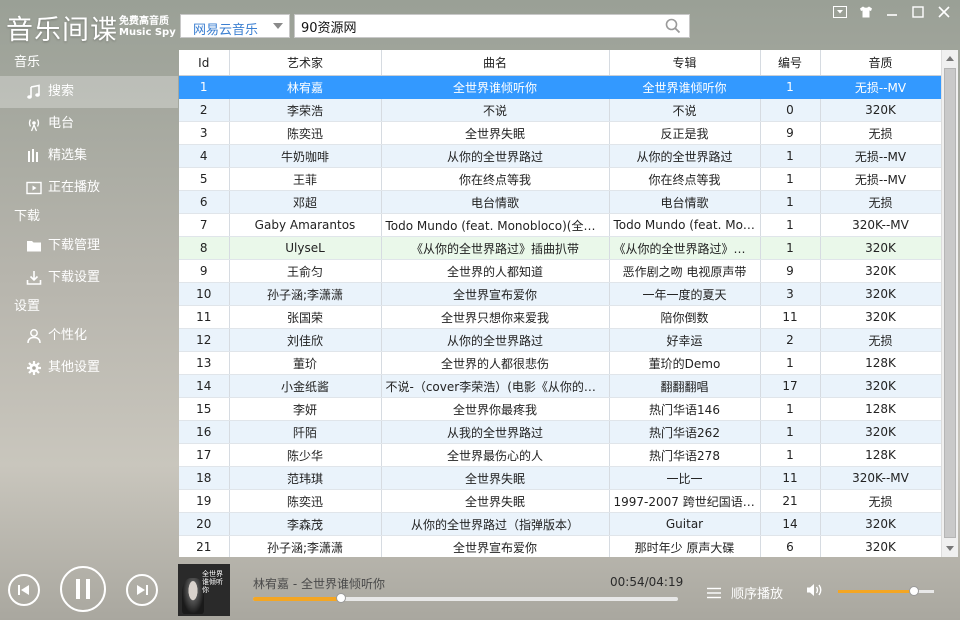 This screenshot has width=960, height=620. Describe the element at coordinates (560, 524) in the screenshot. I see `table-row: 20 李森茂 从你的全世界路过（指弹版本） Guitar 14 320K` at that location.